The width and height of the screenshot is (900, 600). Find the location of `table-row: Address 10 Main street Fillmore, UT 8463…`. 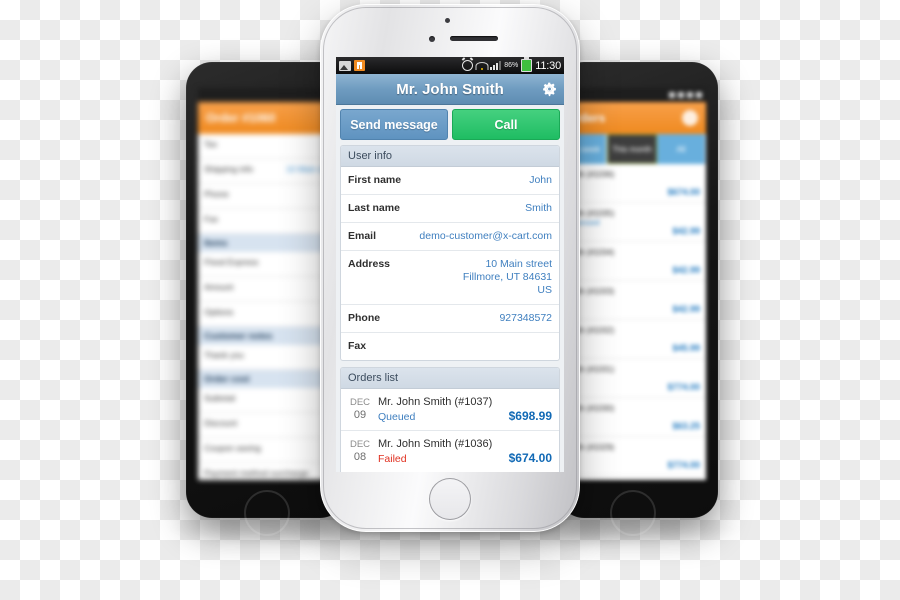

table-row: Address 10 Main street Fillmore, UT 8463… is located at coordinates (450, 278).